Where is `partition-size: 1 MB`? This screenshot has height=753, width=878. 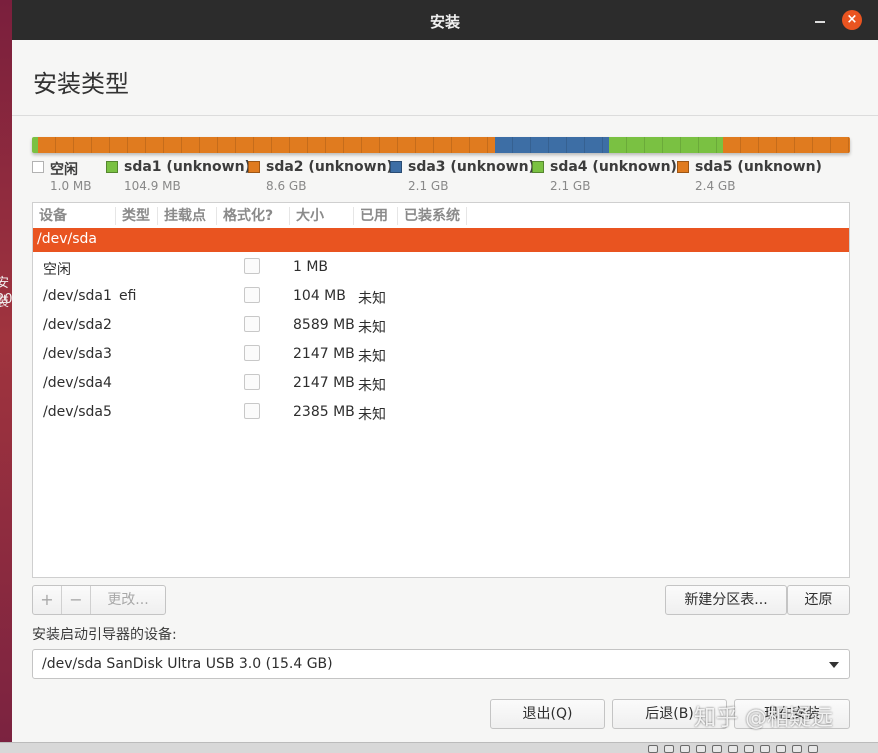 partition-size: 1 MB is located at coordinates (311, 267).